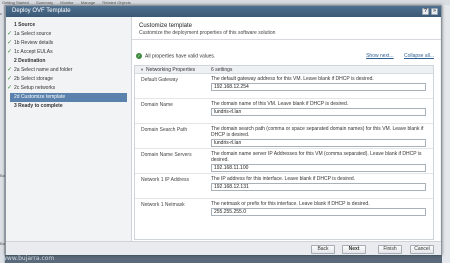 This screenshot has width=450, height=263. What do you see at coordinates (323, 249) in the screenshot?
I see `back-button: Back` at bounding box center [323, 249].